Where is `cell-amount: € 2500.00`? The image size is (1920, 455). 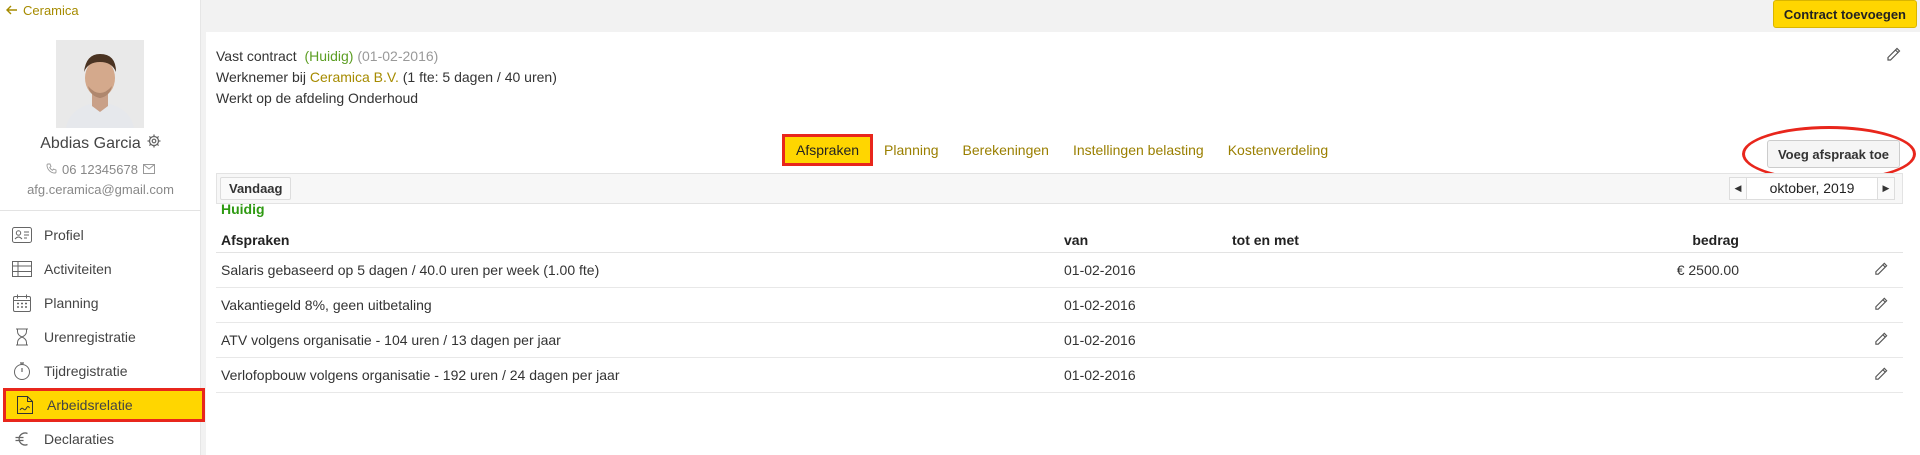 cell-amount: € 2500.00 is located at coordinates (1610, 270).